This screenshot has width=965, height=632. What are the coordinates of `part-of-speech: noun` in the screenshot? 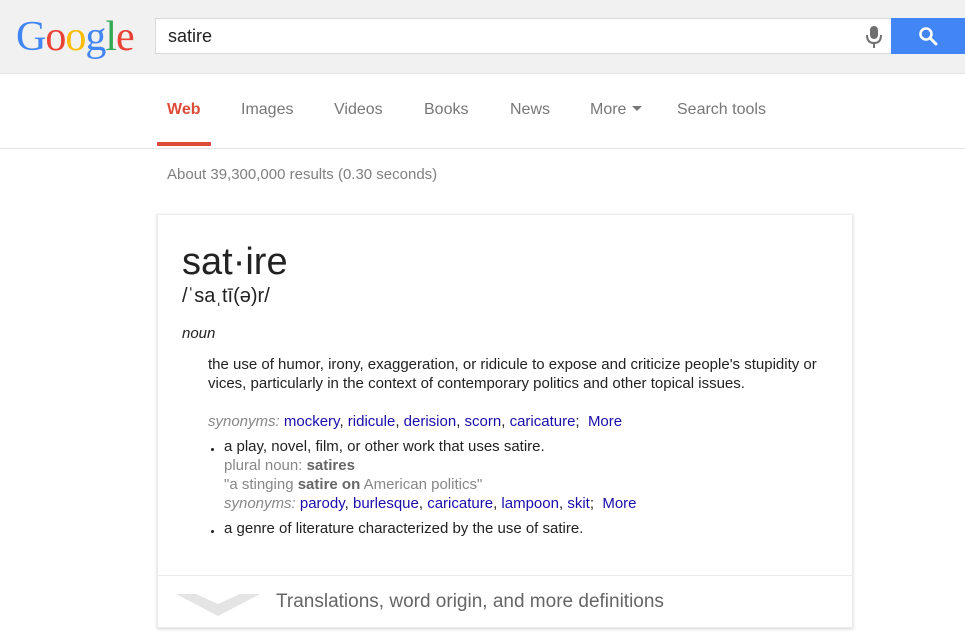 It's located at (199, 333).